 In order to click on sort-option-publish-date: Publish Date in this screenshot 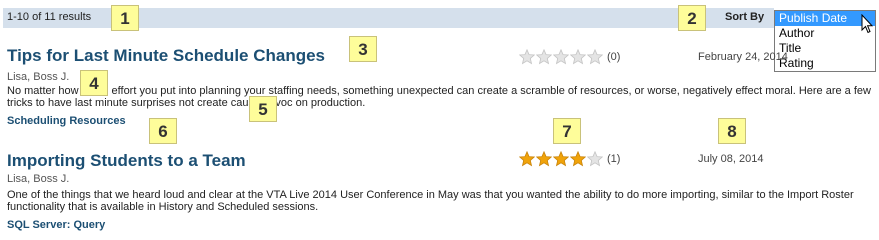, I will do `click(825, 18)`.